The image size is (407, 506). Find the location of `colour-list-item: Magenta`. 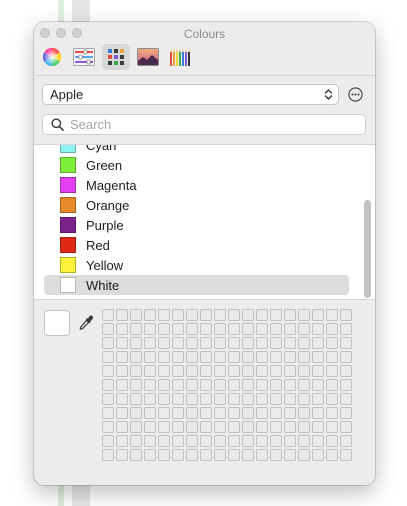

colour-list-item: Magenta is located at coordinates (196, 185).